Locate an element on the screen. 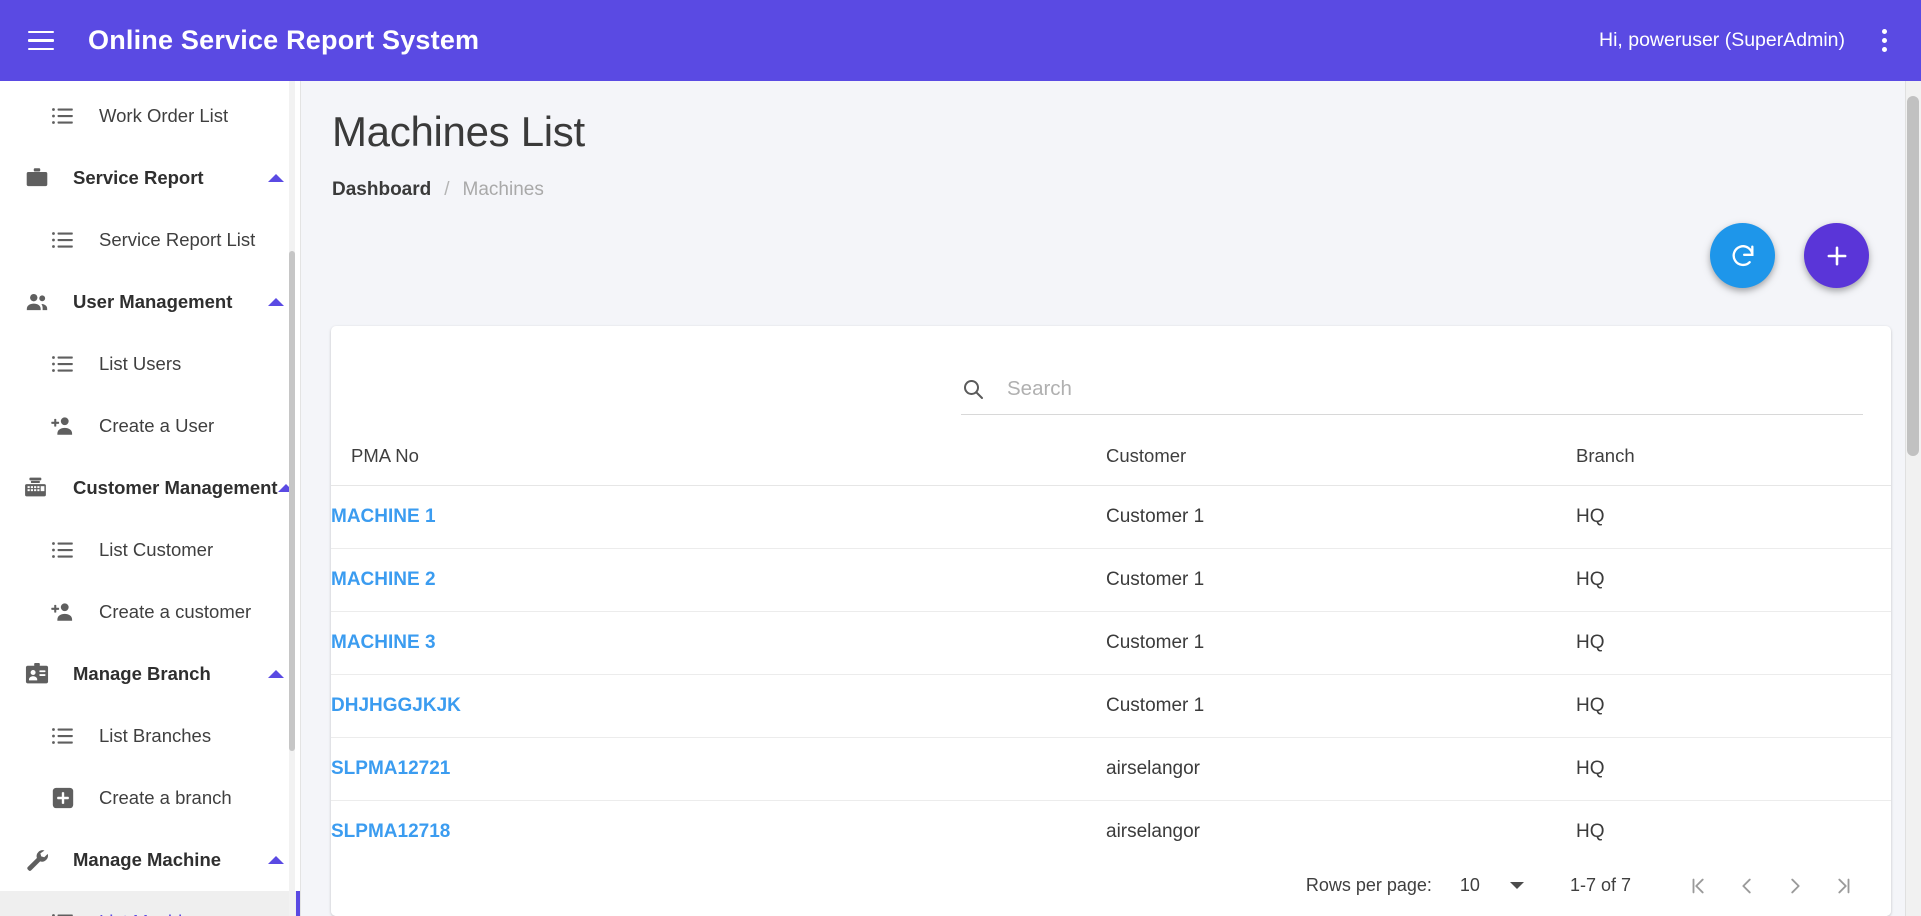 The width and height of the screenshot is (1921, 916). sidebar-item-manage-machine: Manage Machine is located at coordinates (150, 860).